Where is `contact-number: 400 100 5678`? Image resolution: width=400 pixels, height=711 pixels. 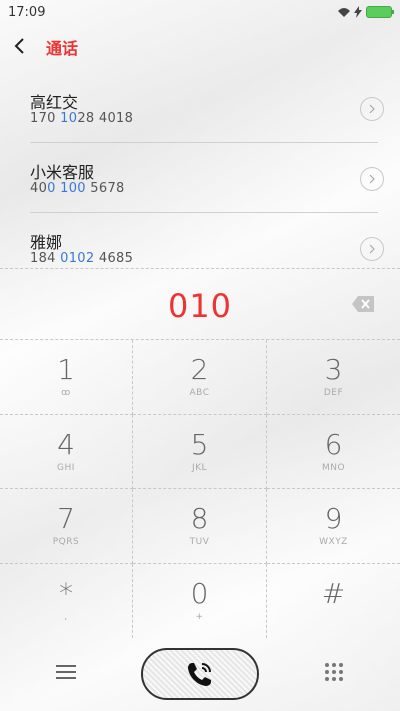 contact-number: 400 100 5678 is located at coordinates (77, 188).